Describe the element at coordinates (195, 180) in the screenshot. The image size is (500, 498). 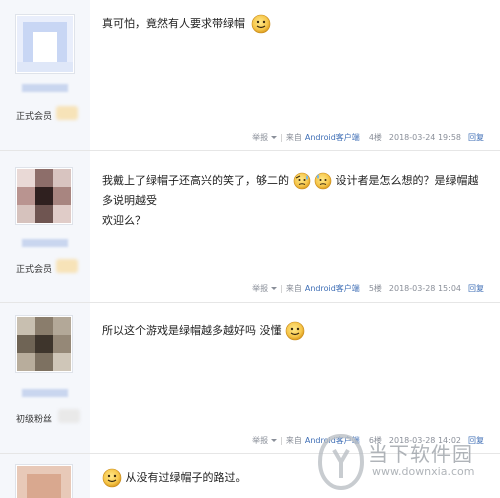
I see `post-text-line1: 我戴上了绿帽子还高兴的笑了，够二的` at that location.